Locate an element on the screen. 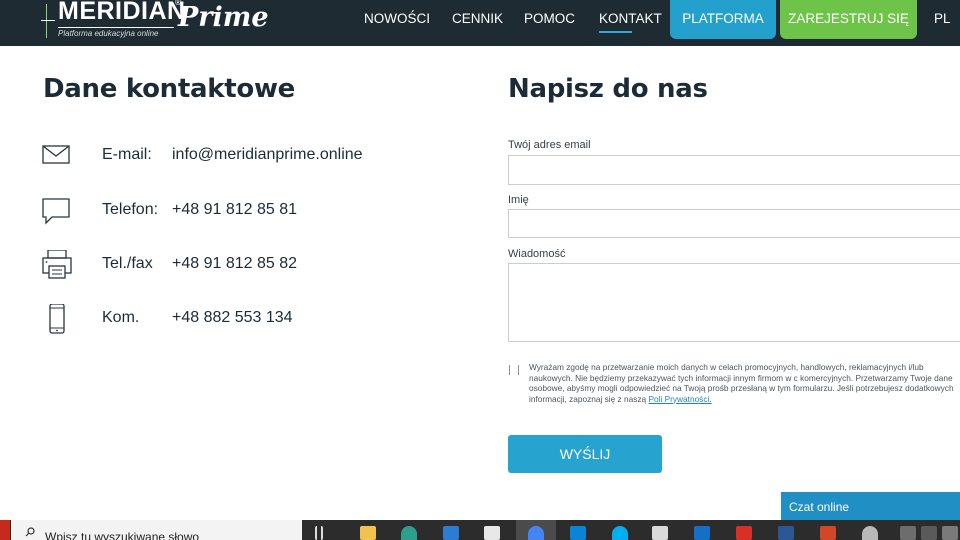 The height and width of the screenshot is (540, 960). language-selector: PL is located at coordinates (942, 18).